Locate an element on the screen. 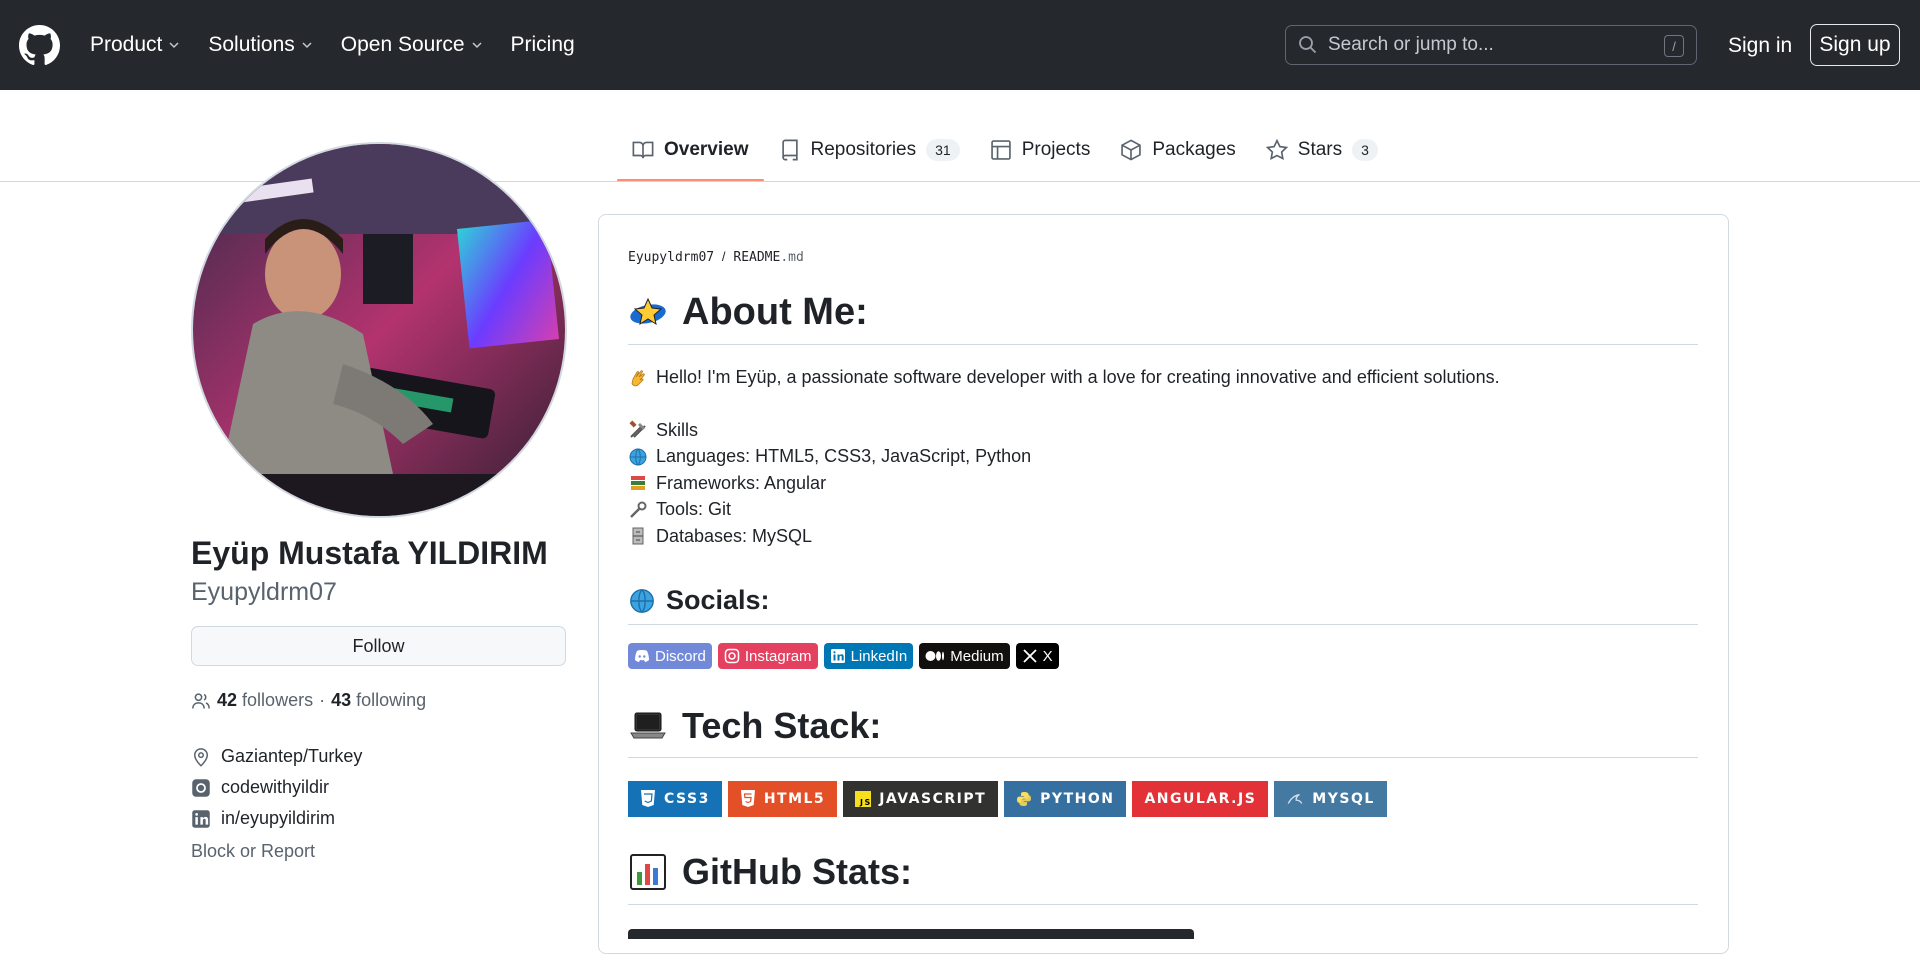 Image resolution: width=1920 pixels, height=954 pixels. nav-pricing: Pricing is located at coordinates (543, 45).